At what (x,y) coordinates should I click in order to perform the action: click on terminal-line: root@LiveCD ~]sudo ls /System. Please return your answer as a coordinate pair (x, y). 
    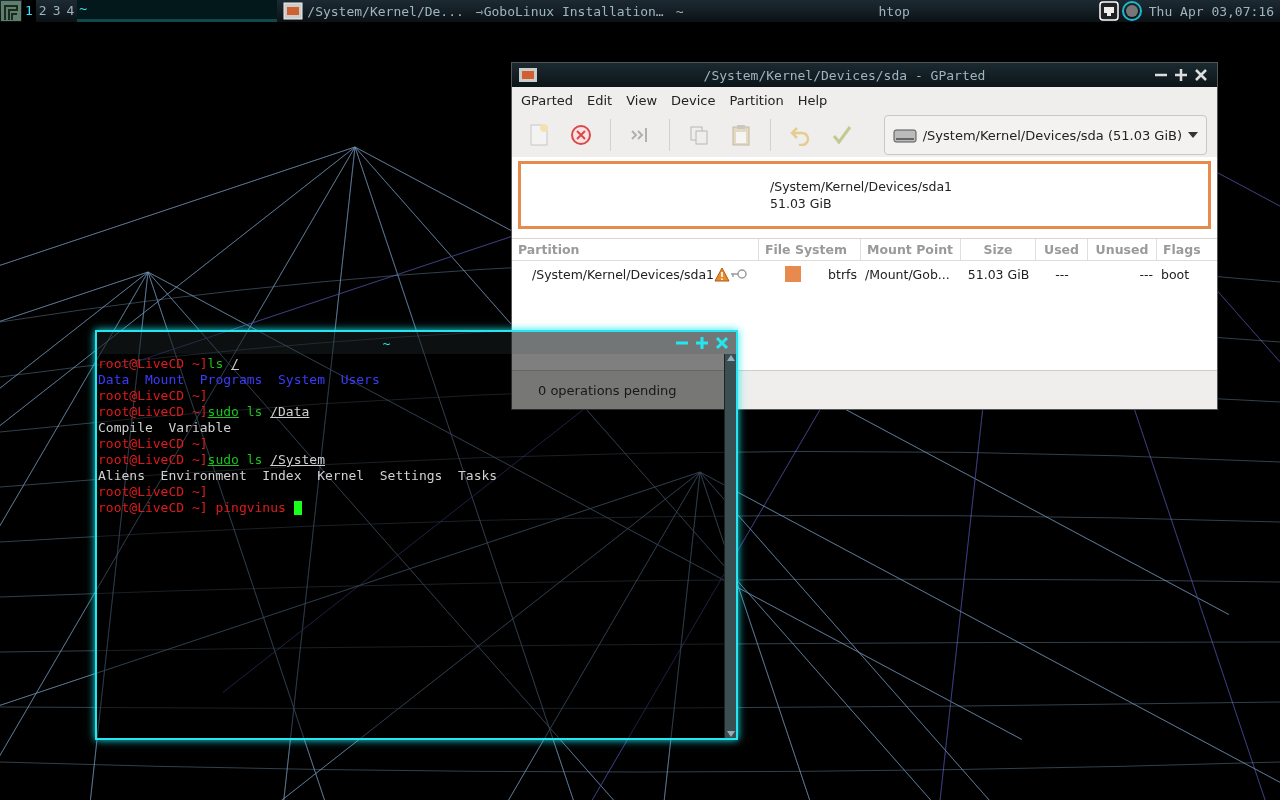
    Looking at the image, I should click on (211, 460).